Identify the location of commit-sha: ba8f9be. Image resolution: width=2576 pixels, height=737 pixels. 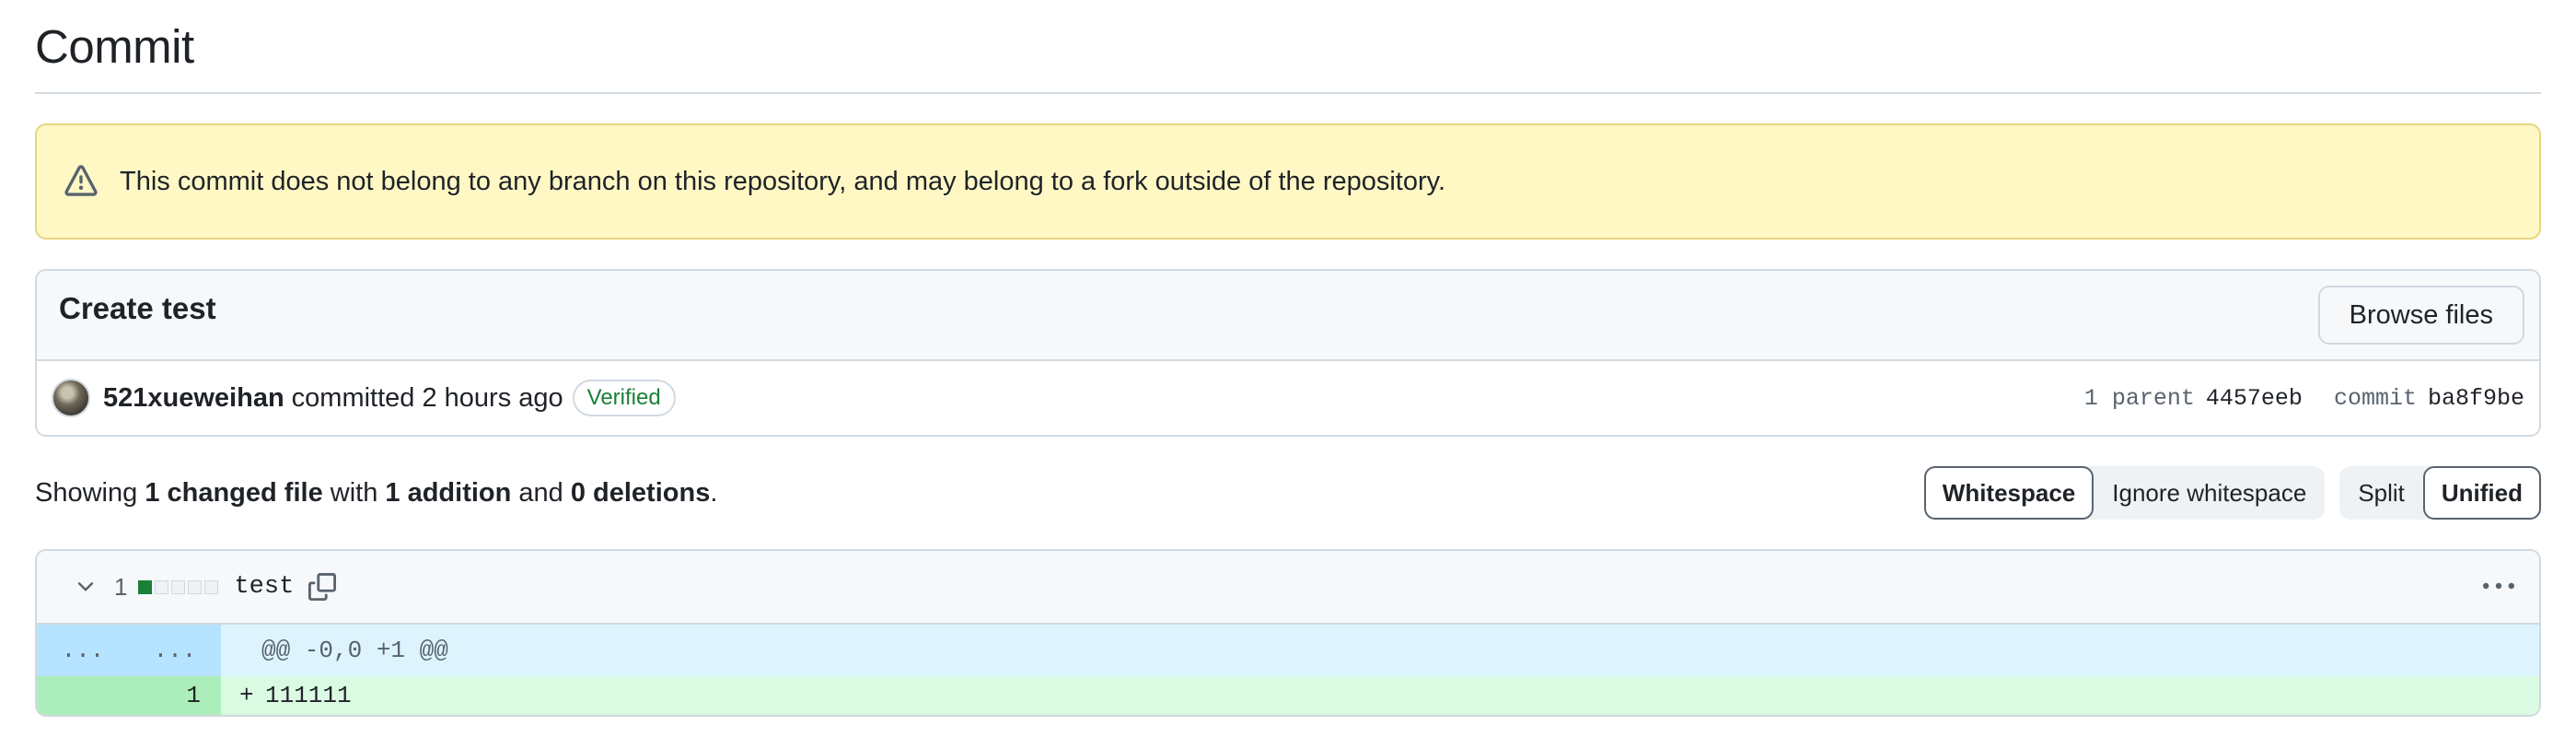
(2475, 398).